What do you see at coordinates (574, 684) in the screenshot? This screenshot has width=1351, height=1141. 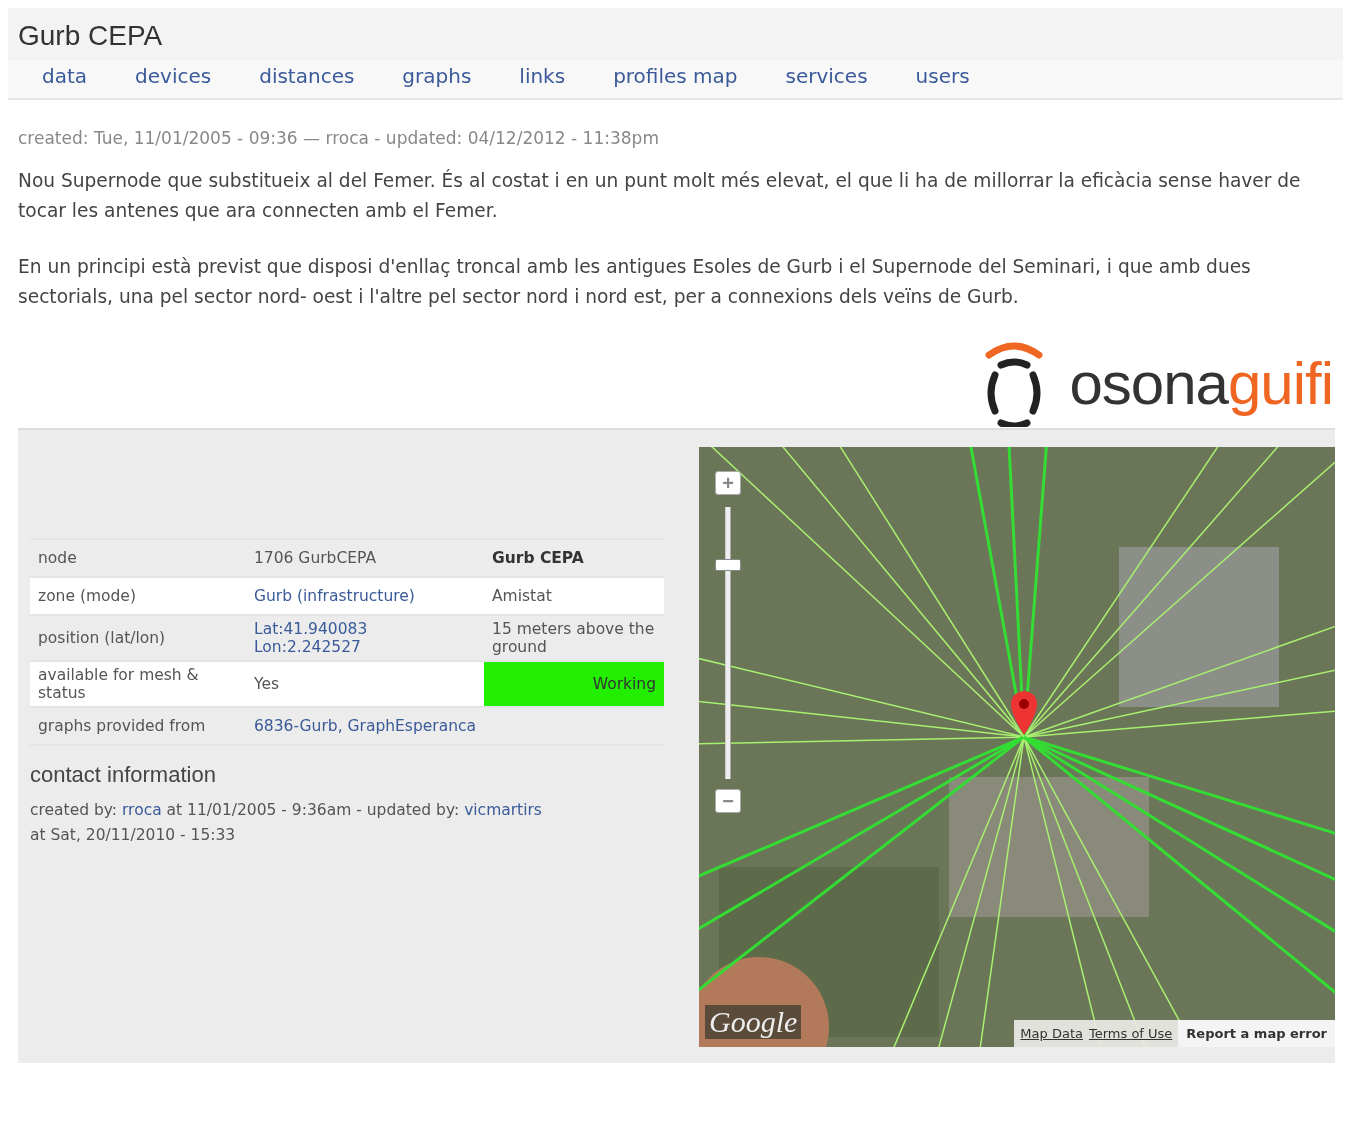 I see `status-cell: Working` at bounding box center [574, 684].